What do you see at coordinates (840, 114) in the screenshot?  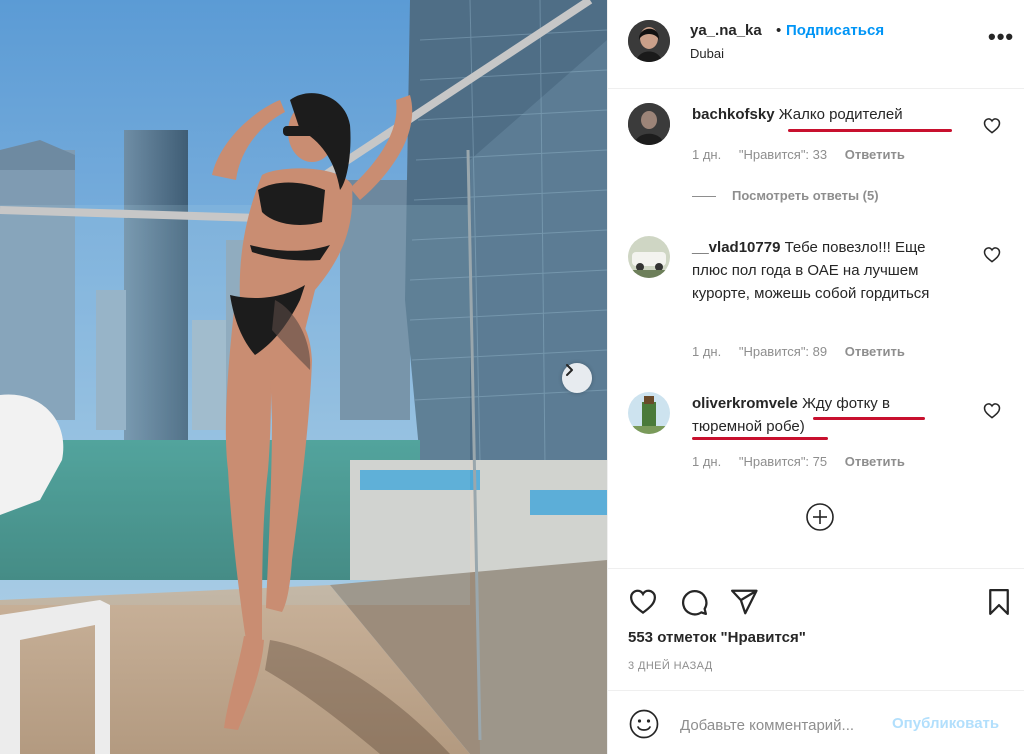 I see `comment-text: Жалко родителей` at bounding box center [840, 114].